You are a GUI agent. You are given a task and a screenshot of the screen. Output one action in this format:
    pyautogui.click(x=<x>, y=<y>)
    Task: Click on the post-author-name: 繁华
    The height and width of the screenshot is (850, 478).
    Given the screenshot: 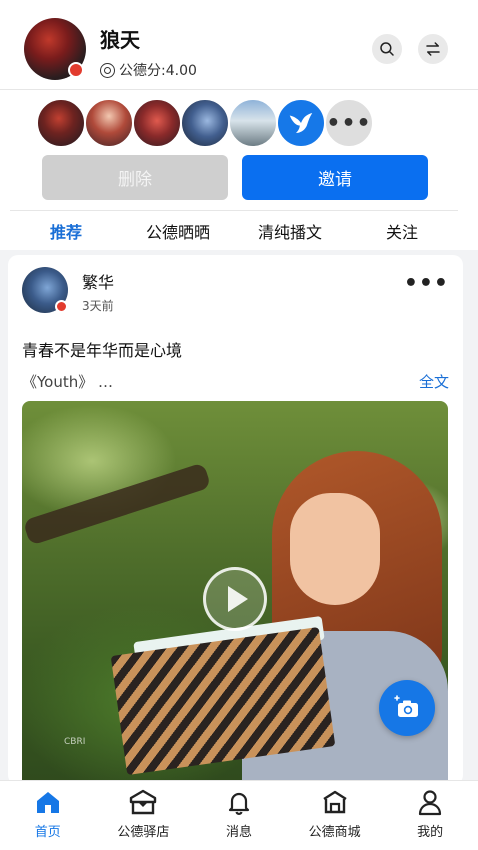 What is the action you would take?
    pyautogui.click(x=98, y=281)
    